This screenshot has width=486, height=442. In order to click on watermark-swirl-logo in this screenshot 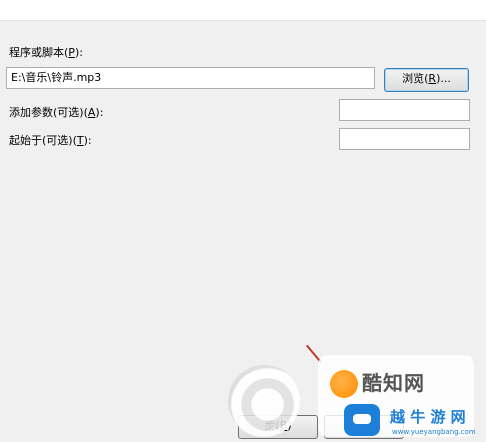, I will do `click(264, 401)`.